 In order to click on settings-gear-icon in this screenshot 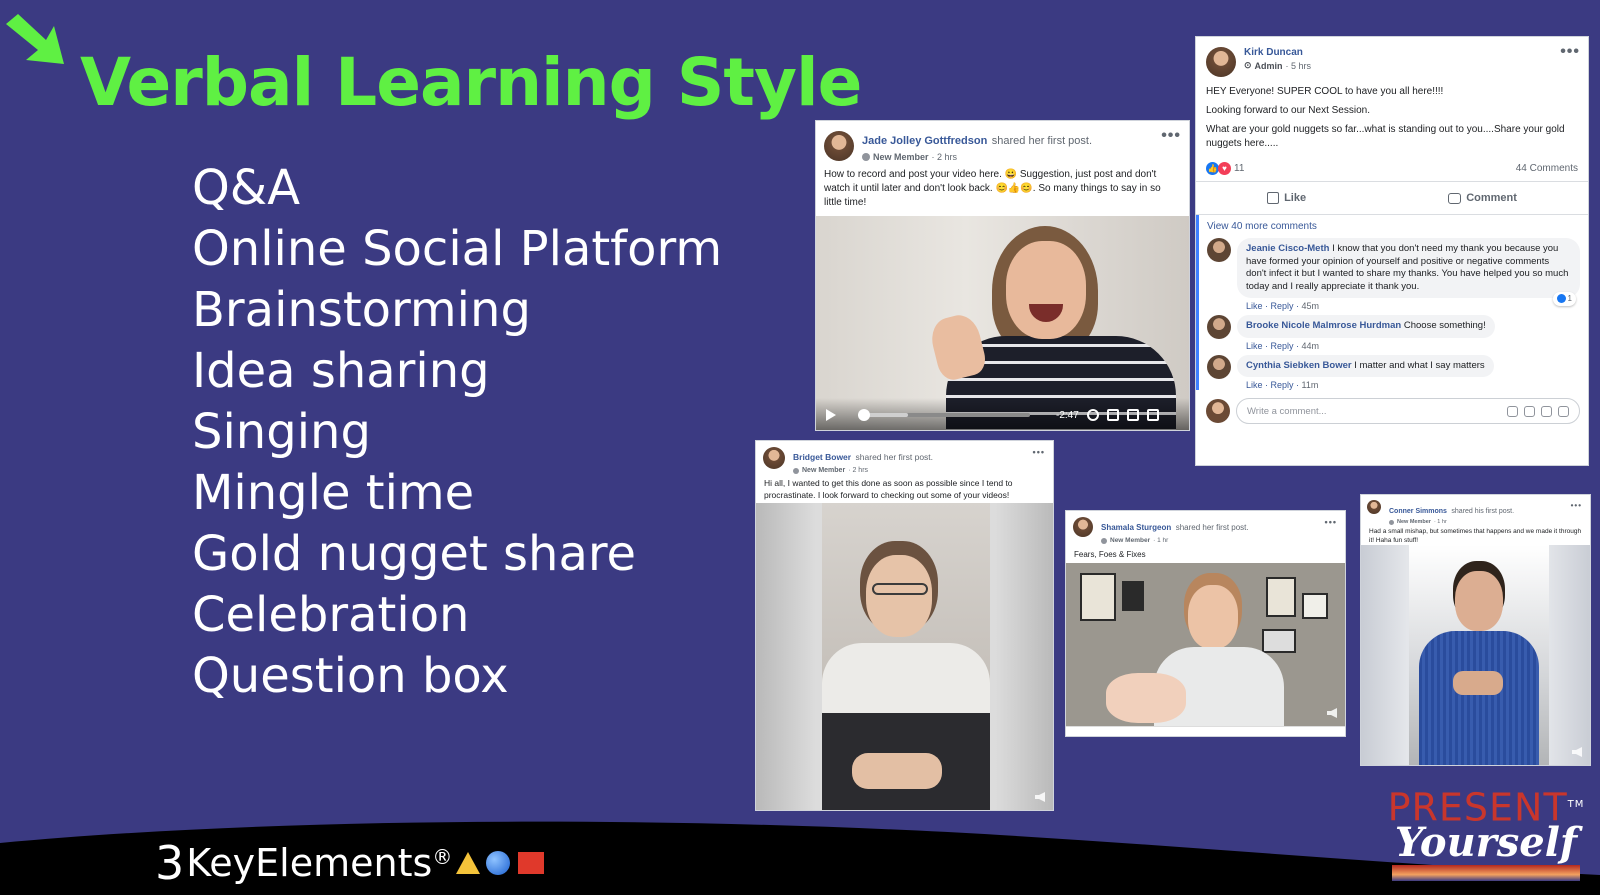, I will do `click(1092, 415)`.